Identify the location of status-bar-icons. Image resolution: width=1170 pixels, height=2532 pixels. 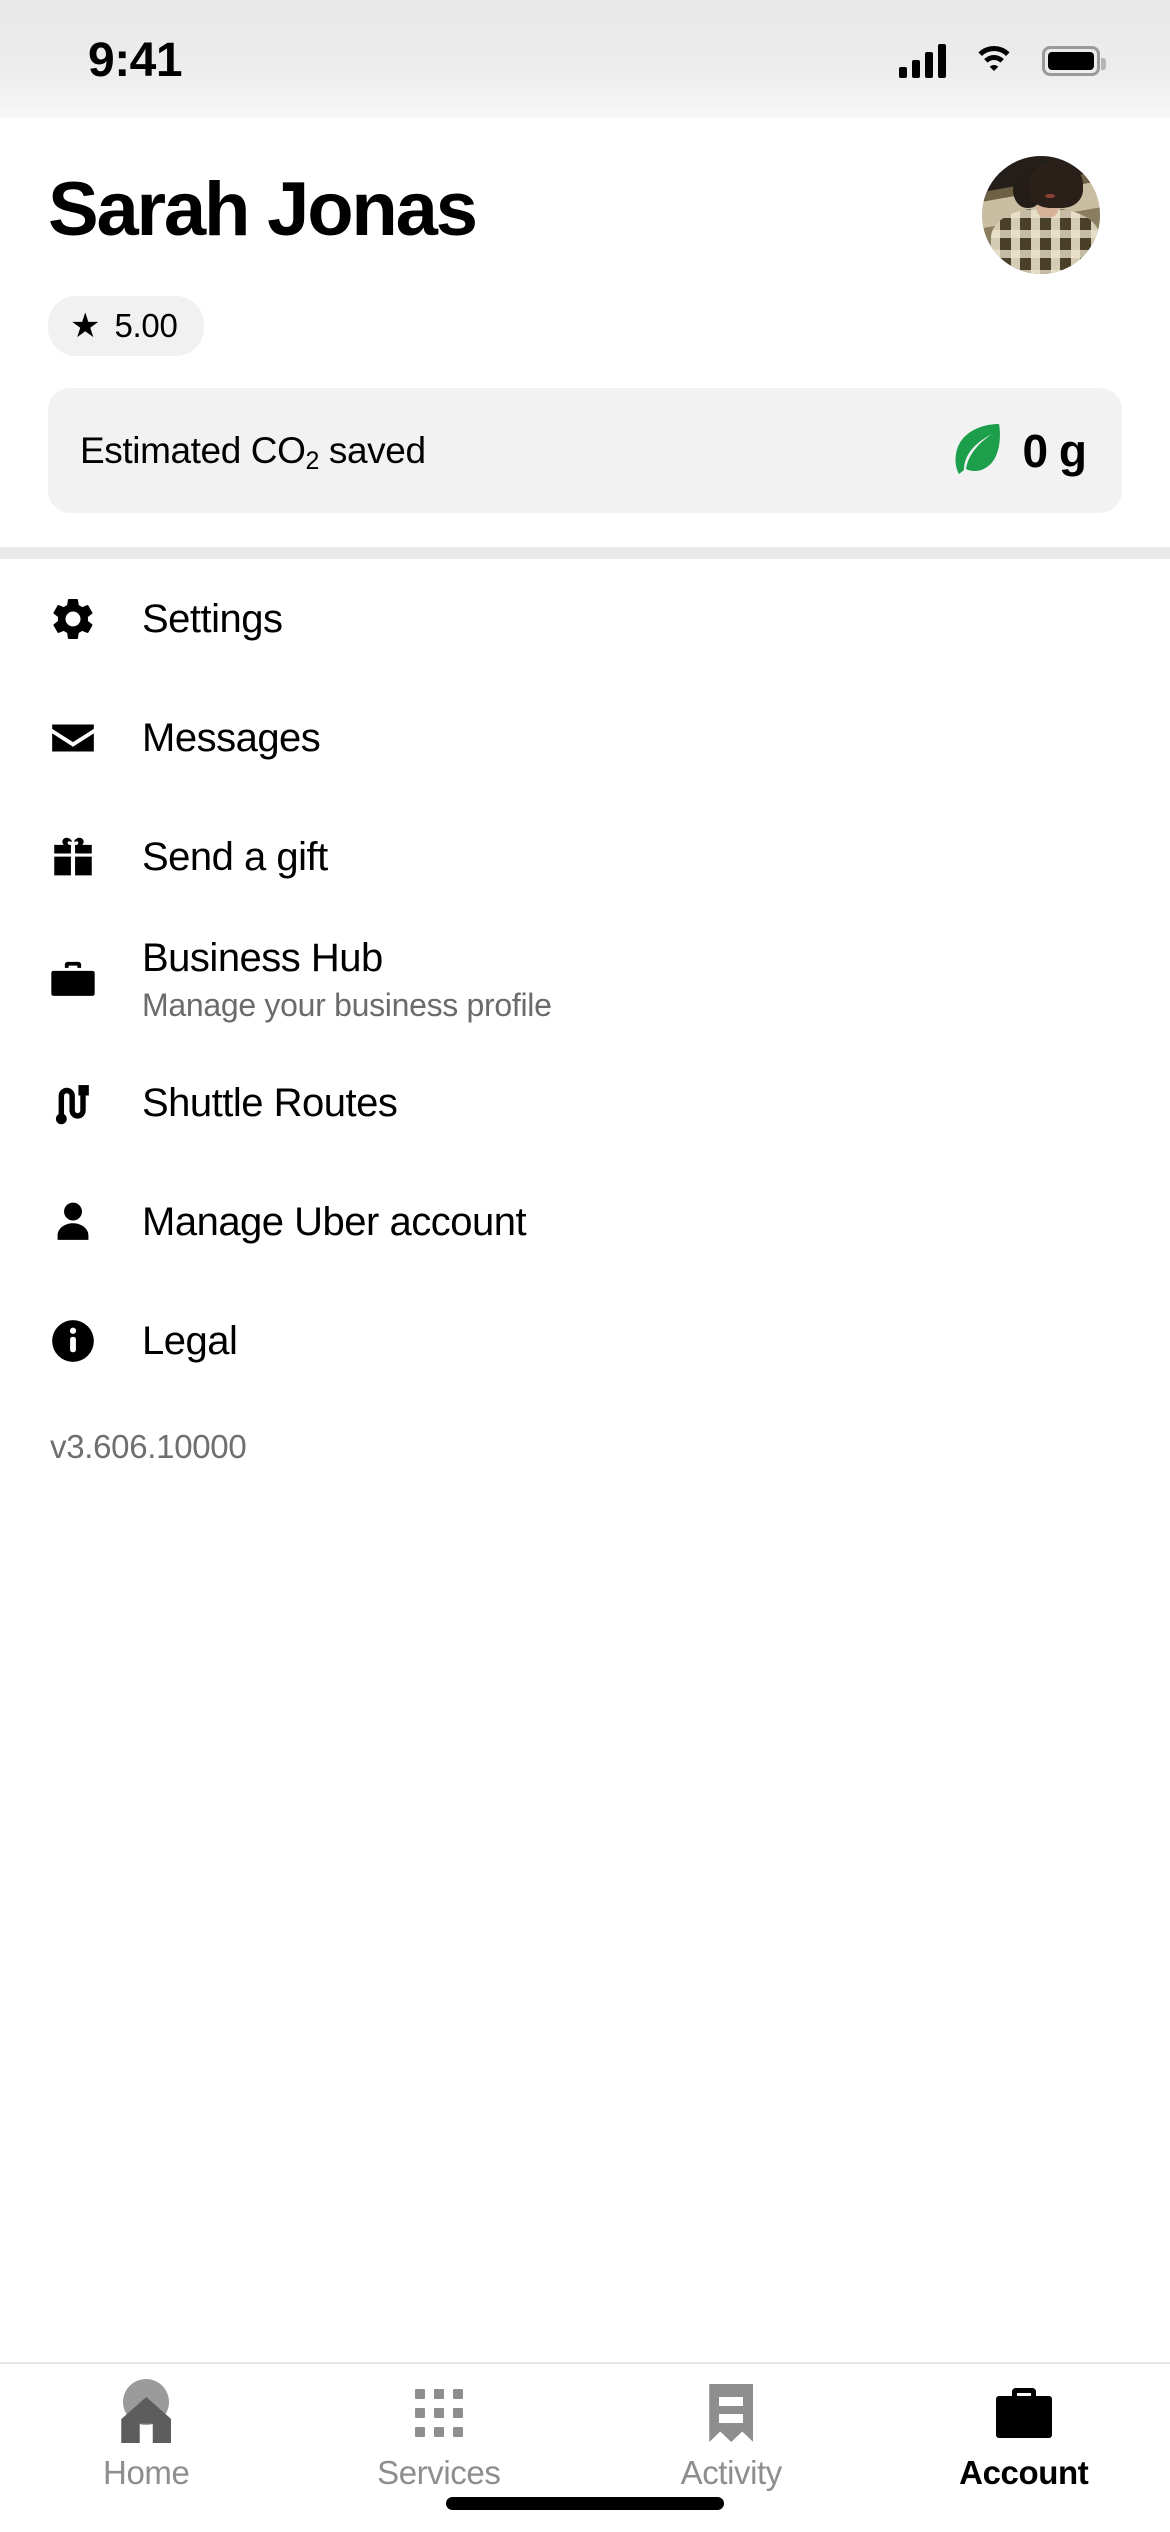
(1002, 61).